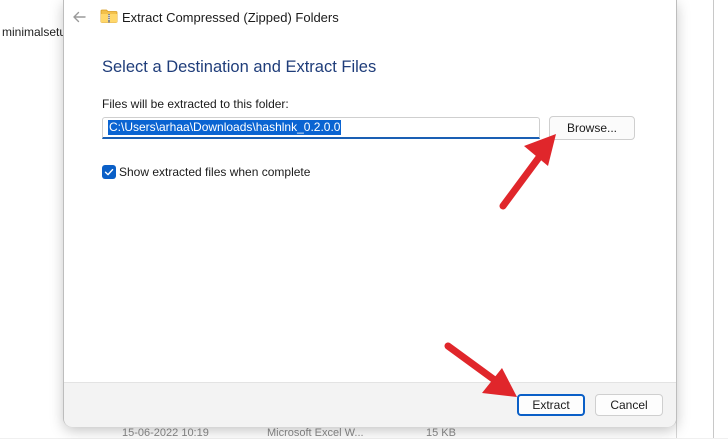 This screenshot has height=439, width=728. I want to click on file-name: minimalsetu, so click(33, 32).